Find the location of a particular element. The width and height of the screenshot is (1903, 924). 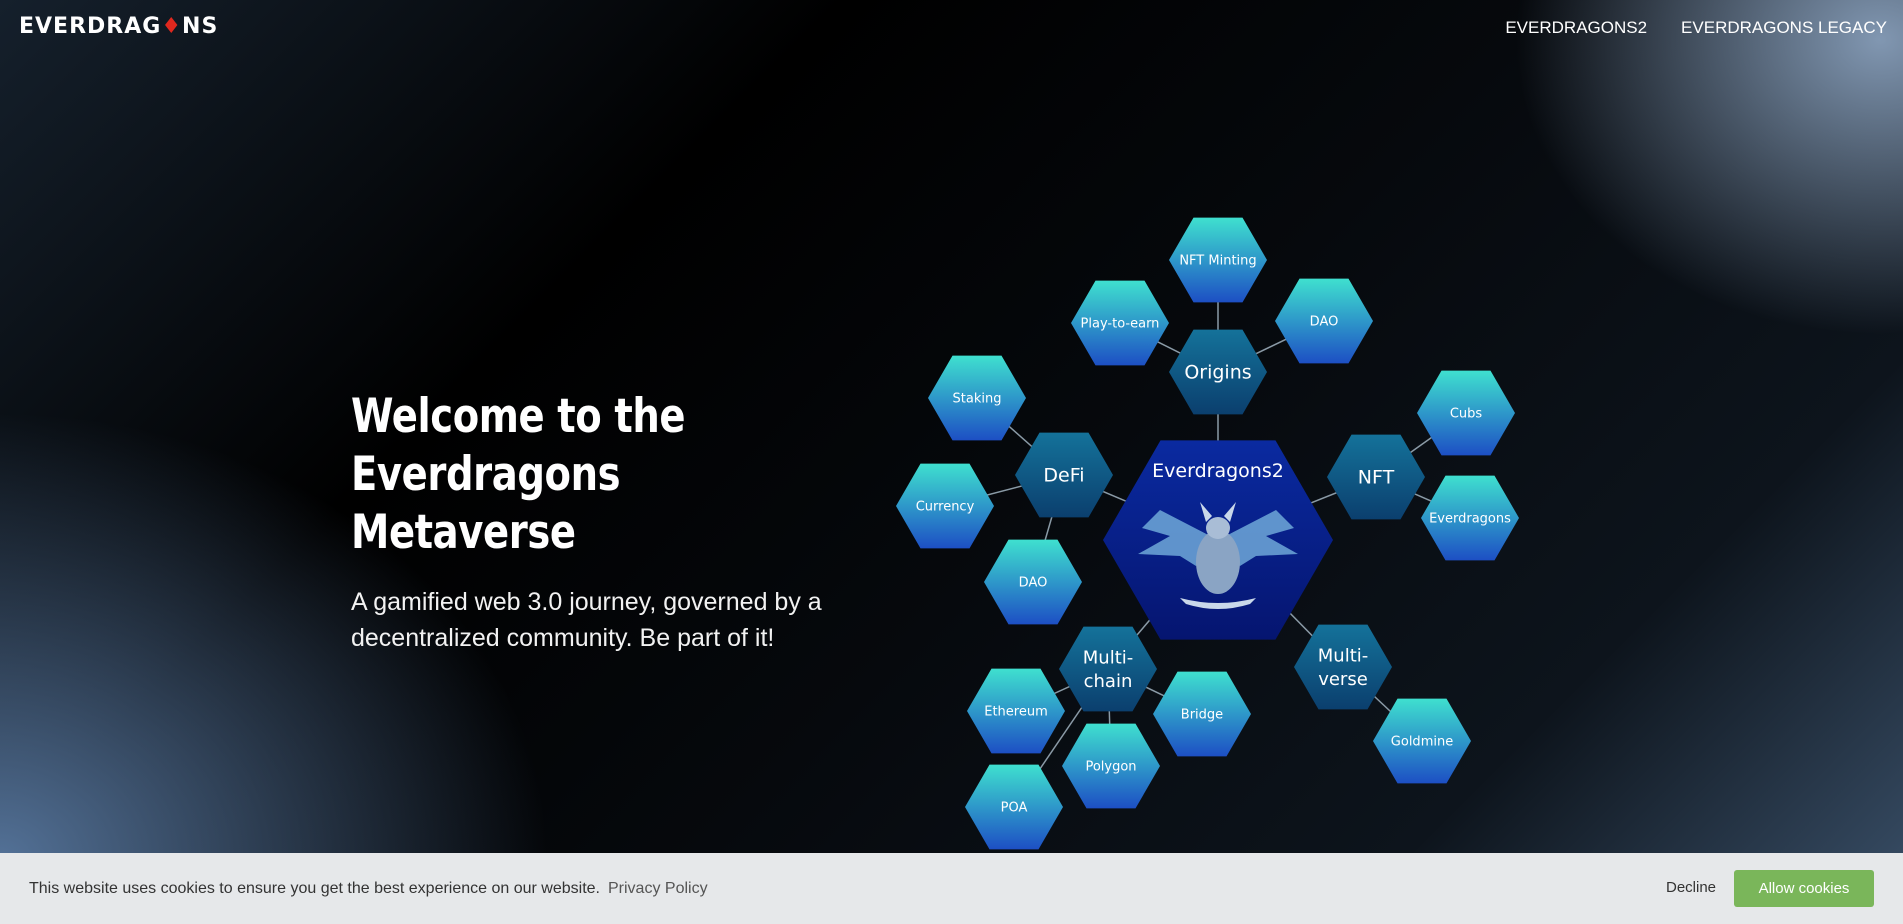

hex-leaf-11: POA is located at coordinates (1014, 807).